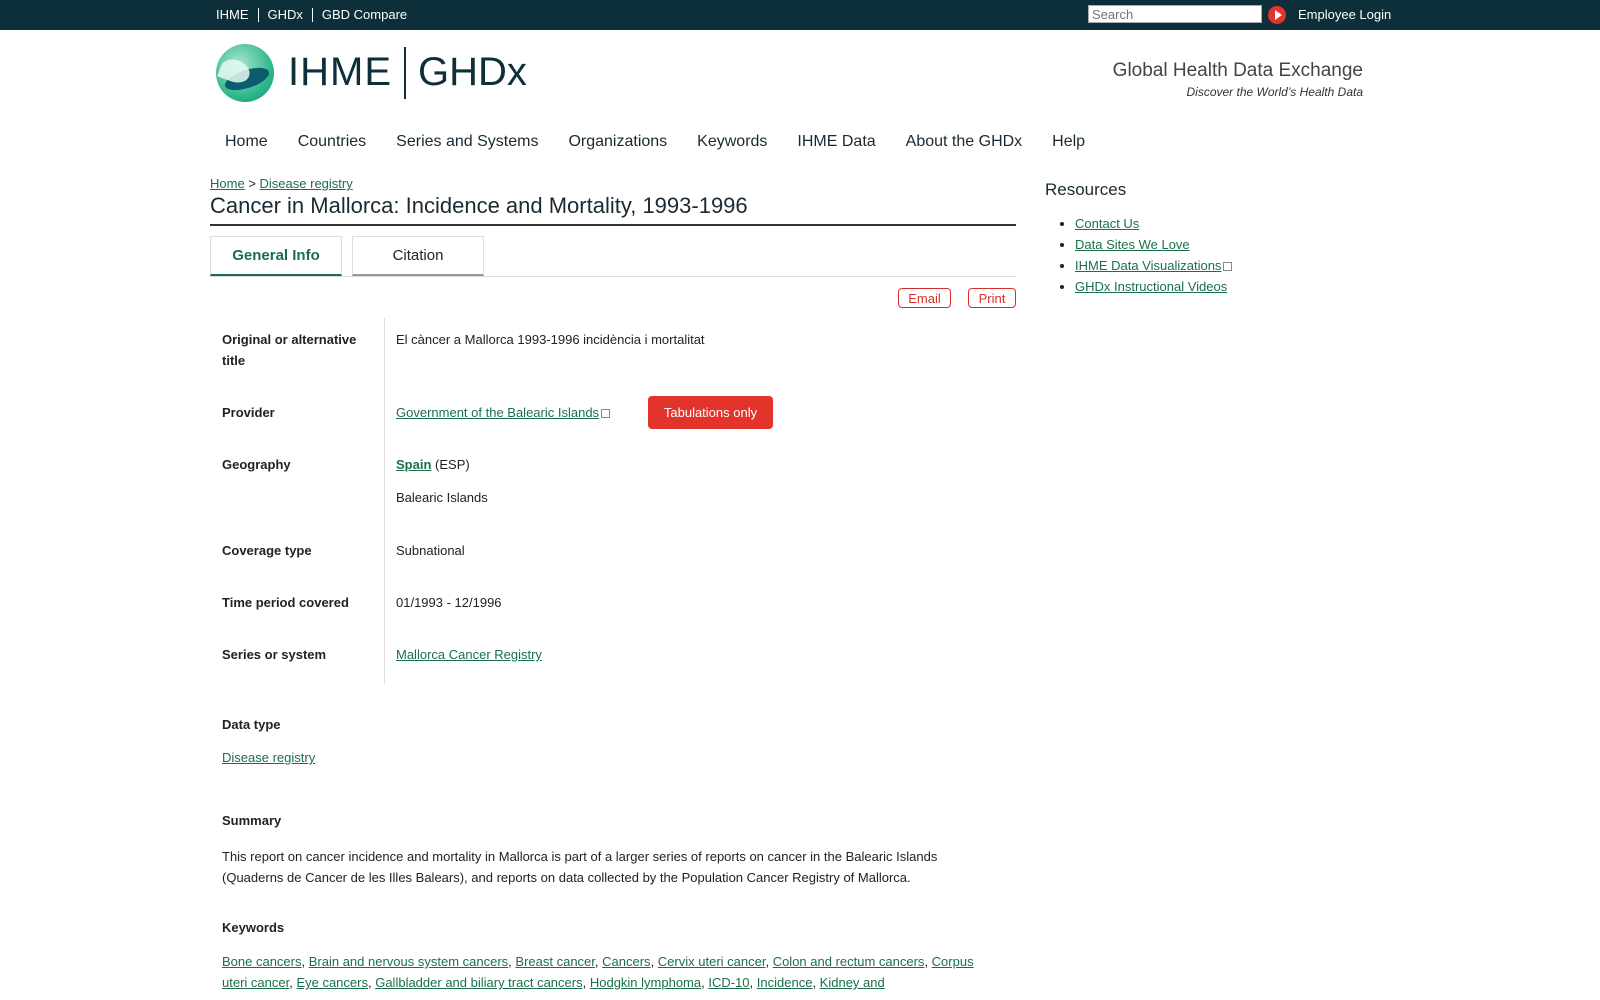 Image resolution: width=1600 pixels, height=1000 pixels. I want to click on keyword-link: Kidney and, so click(852, 982).